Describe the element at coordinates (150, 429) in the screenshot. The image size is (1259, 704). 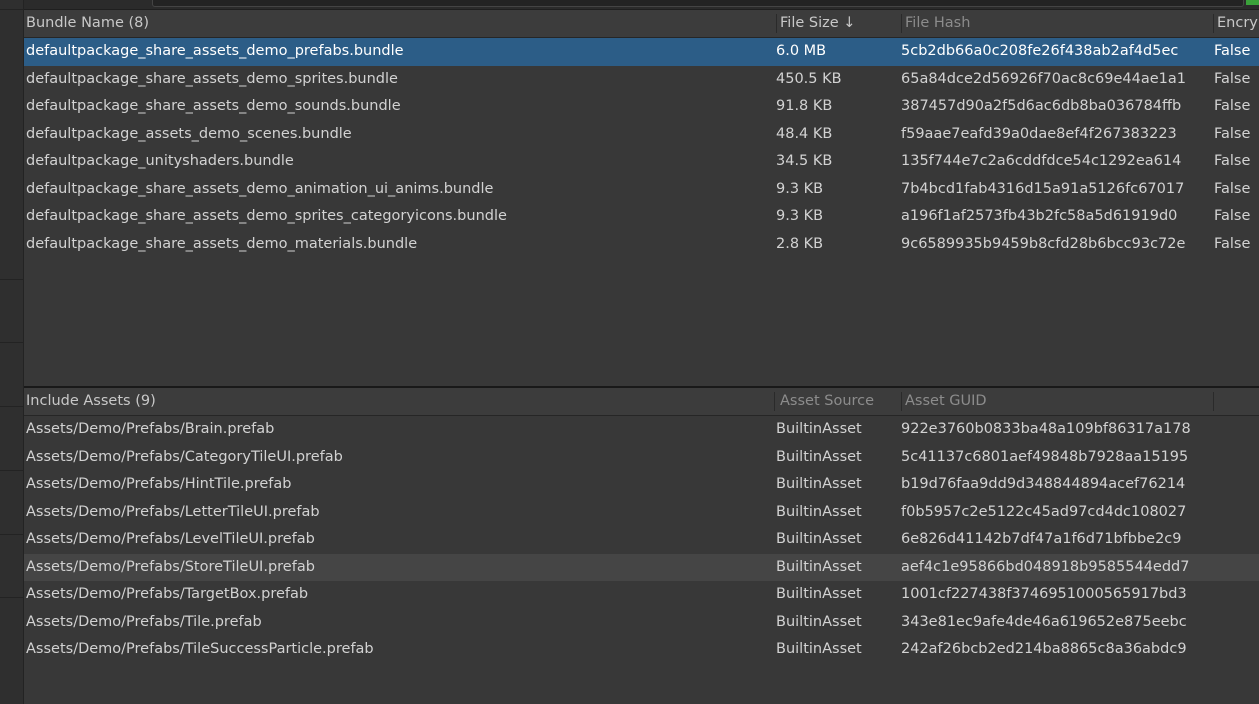
I see `asset-path-cell: Assets/Demo/Prefabs/Brain.prefab` at that location.